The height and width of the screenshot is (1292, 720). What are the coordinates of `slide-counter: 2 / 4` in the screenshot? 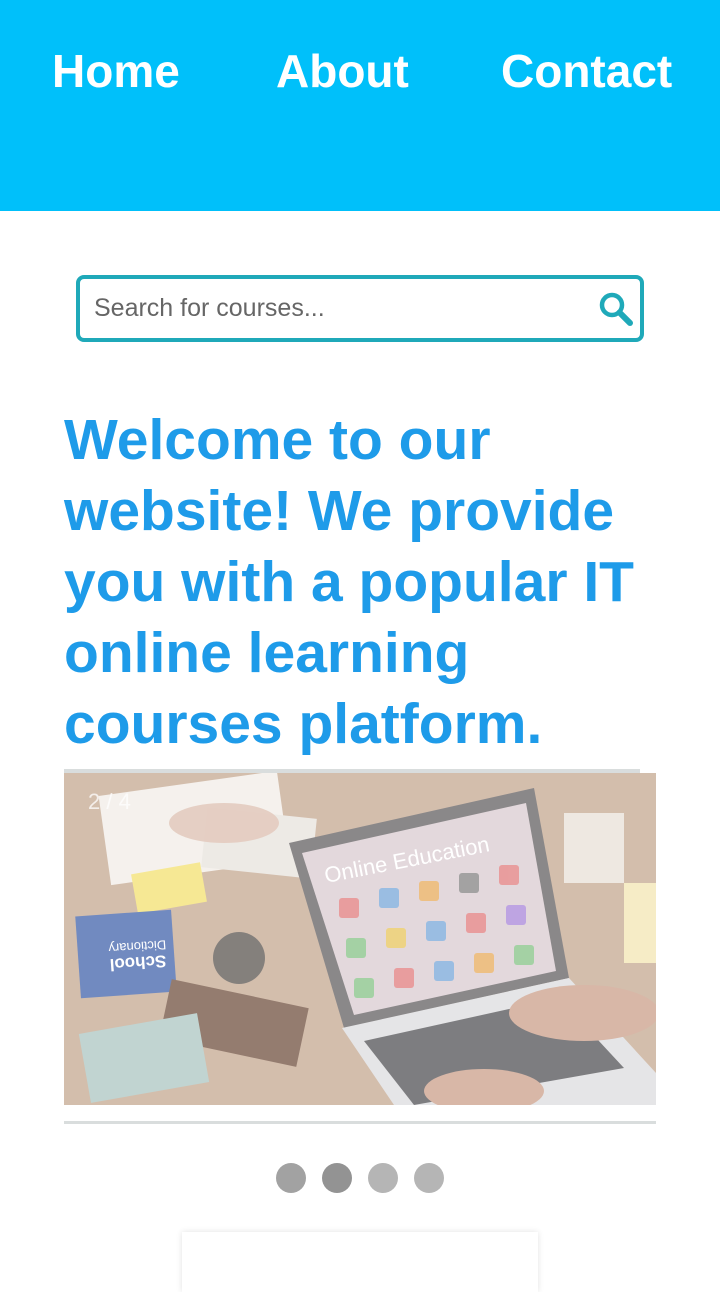 It's located at (109, 801).